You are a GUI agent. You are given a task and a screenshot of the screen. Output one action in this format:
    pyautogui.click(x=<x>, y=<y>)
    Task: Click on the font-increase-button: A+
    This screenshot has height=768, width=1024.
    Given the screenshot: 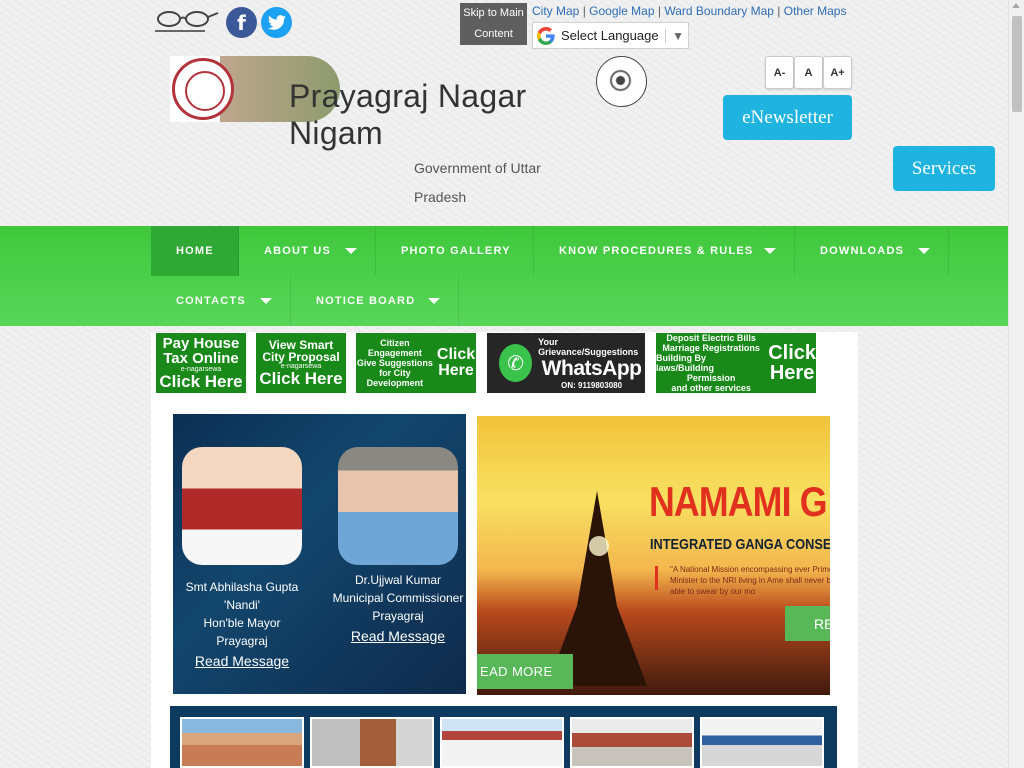 What is the action you would take?
    pyautogui.click(x=837, y=72)
    